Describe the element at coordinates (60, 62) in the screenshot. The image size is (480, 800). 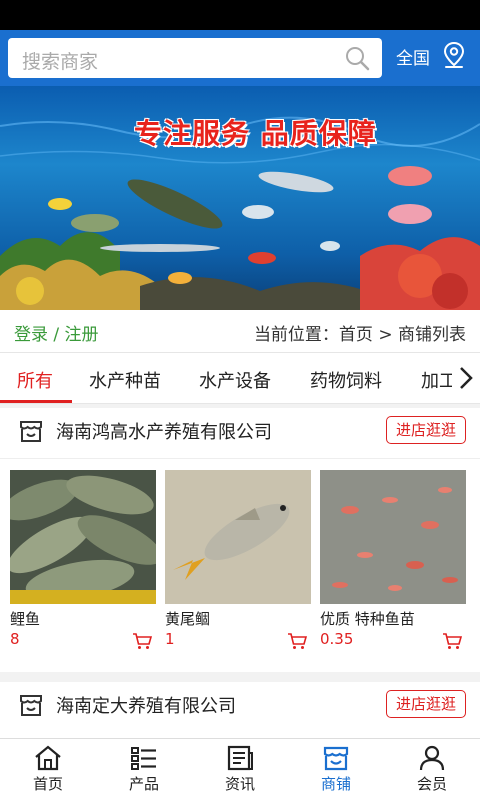
I see `search-placeholder: 搜索商家` at that location.